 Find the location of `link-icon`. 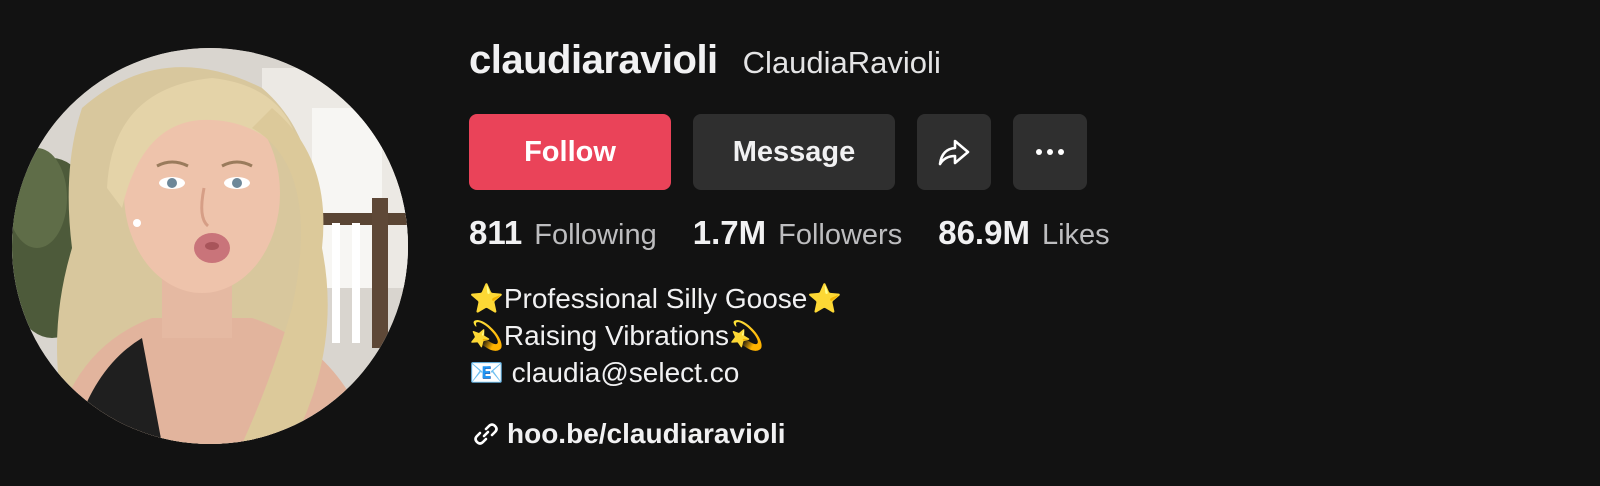

link-icon is located at coordinates (486, 434).